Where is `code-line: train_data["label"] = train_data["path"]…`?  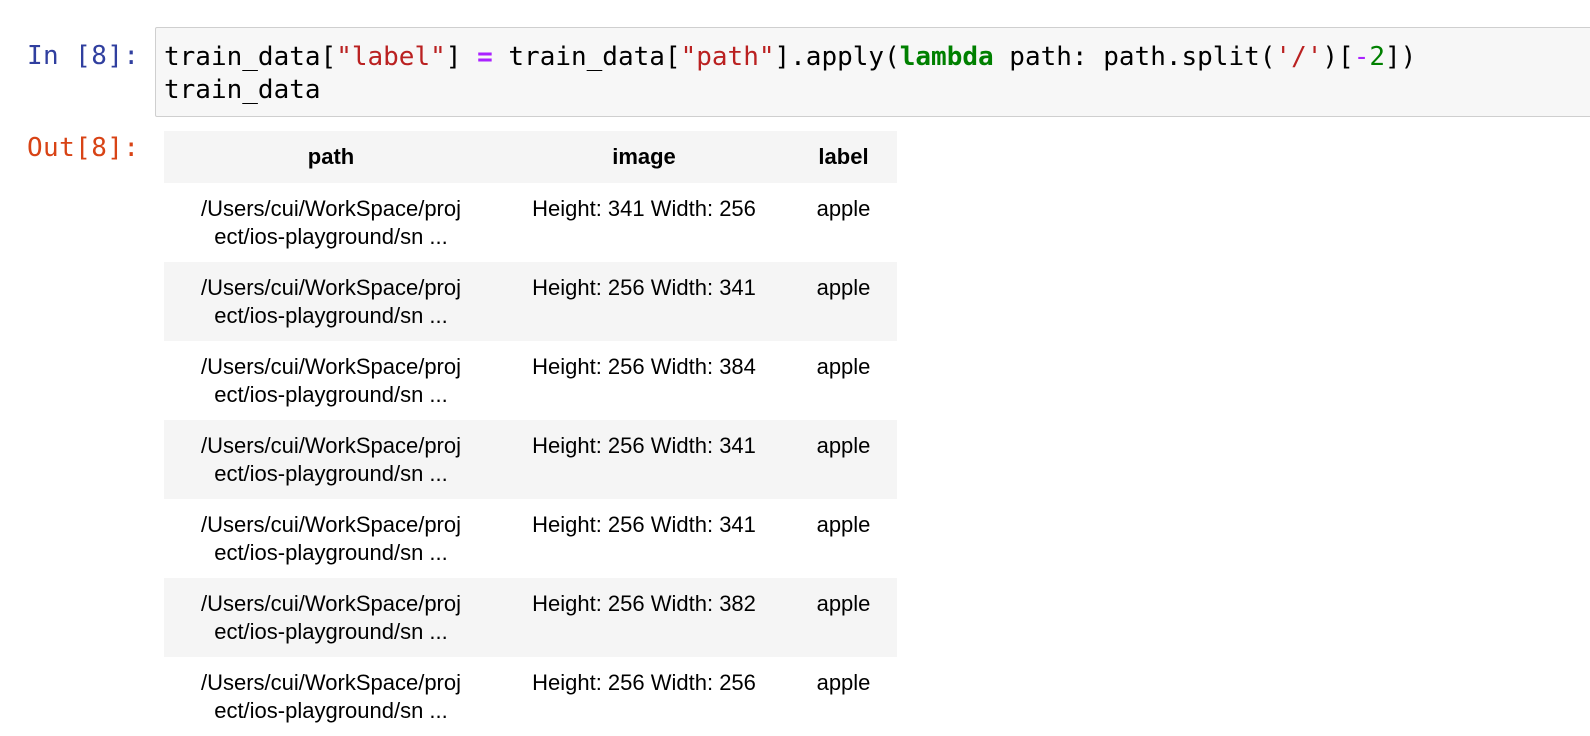
code-line: train_data["label"] = train_data["path"]… is located at coordinates (790, 57).